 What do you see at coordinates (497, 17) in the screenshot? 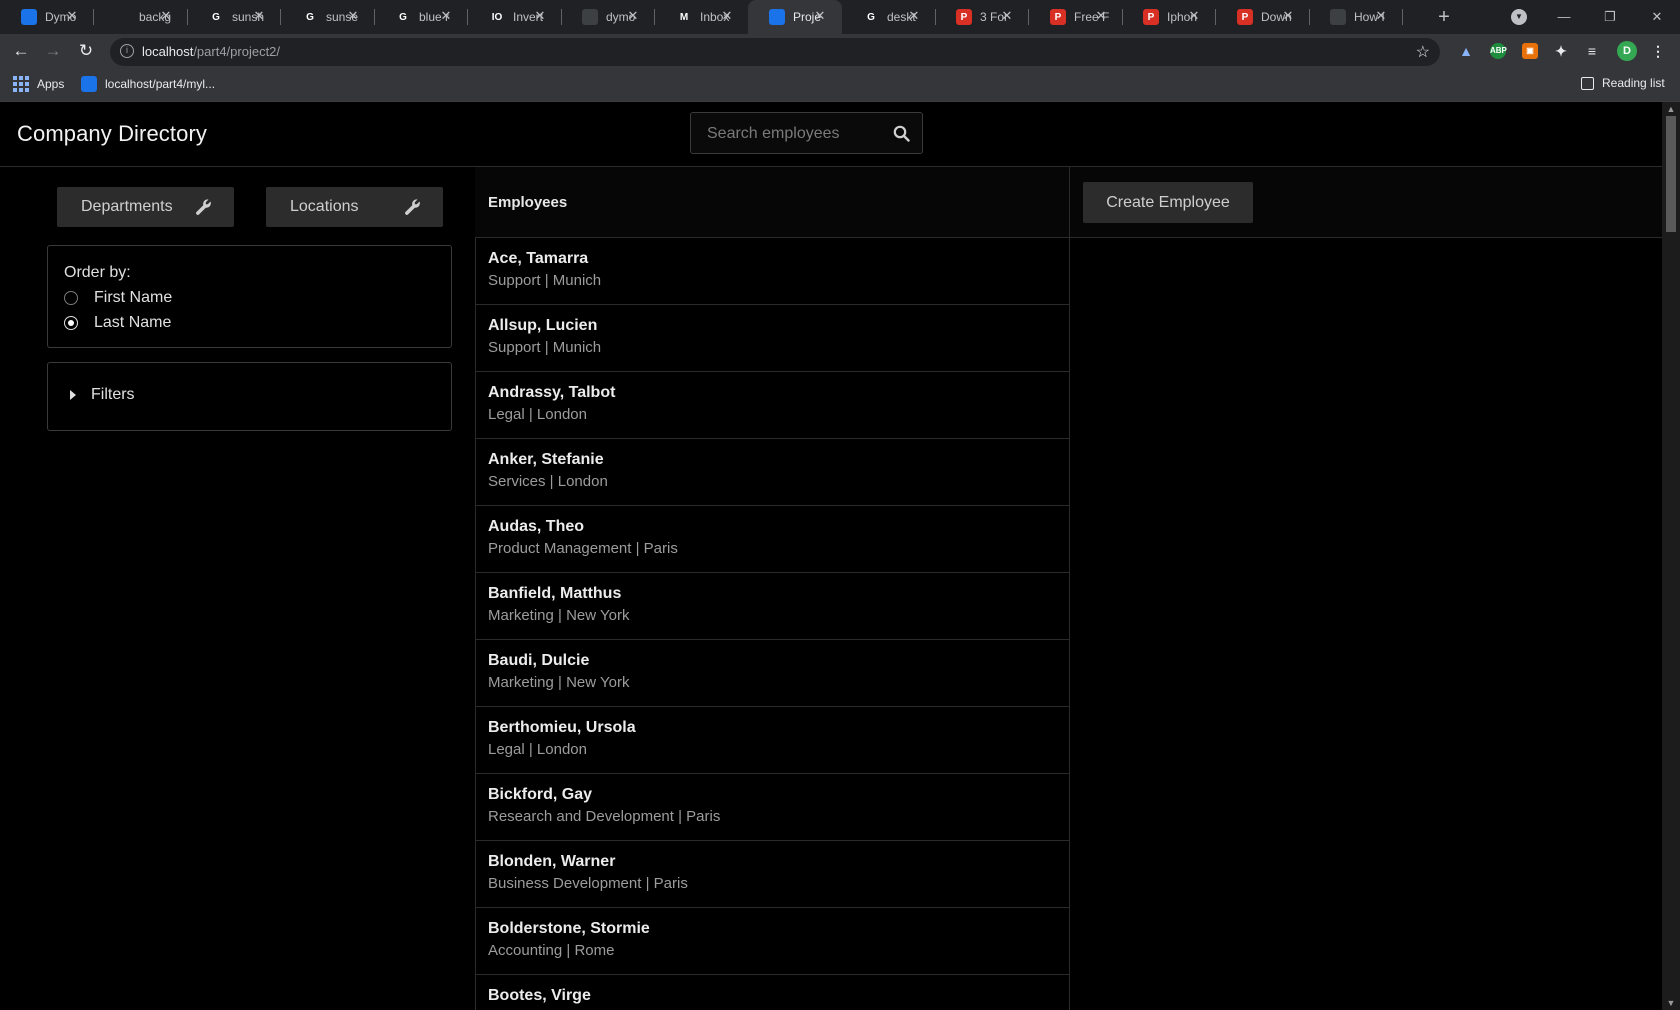
I see `tab-favicon-icon: IO` at bounding box center [497, 17].